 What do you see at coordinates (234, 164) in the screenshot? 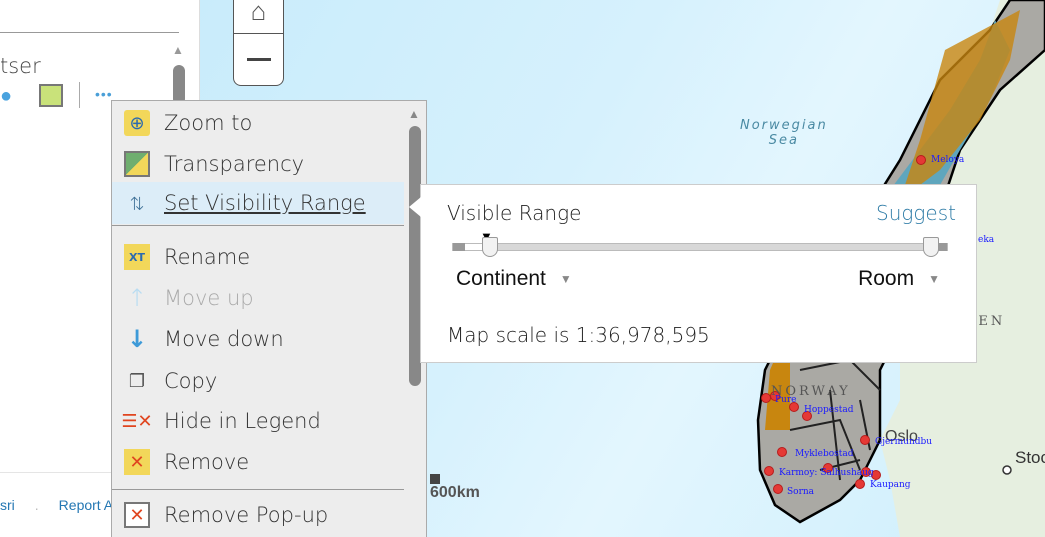
I see `menu-item-label: Transparency` at bounding box center [234, 164].